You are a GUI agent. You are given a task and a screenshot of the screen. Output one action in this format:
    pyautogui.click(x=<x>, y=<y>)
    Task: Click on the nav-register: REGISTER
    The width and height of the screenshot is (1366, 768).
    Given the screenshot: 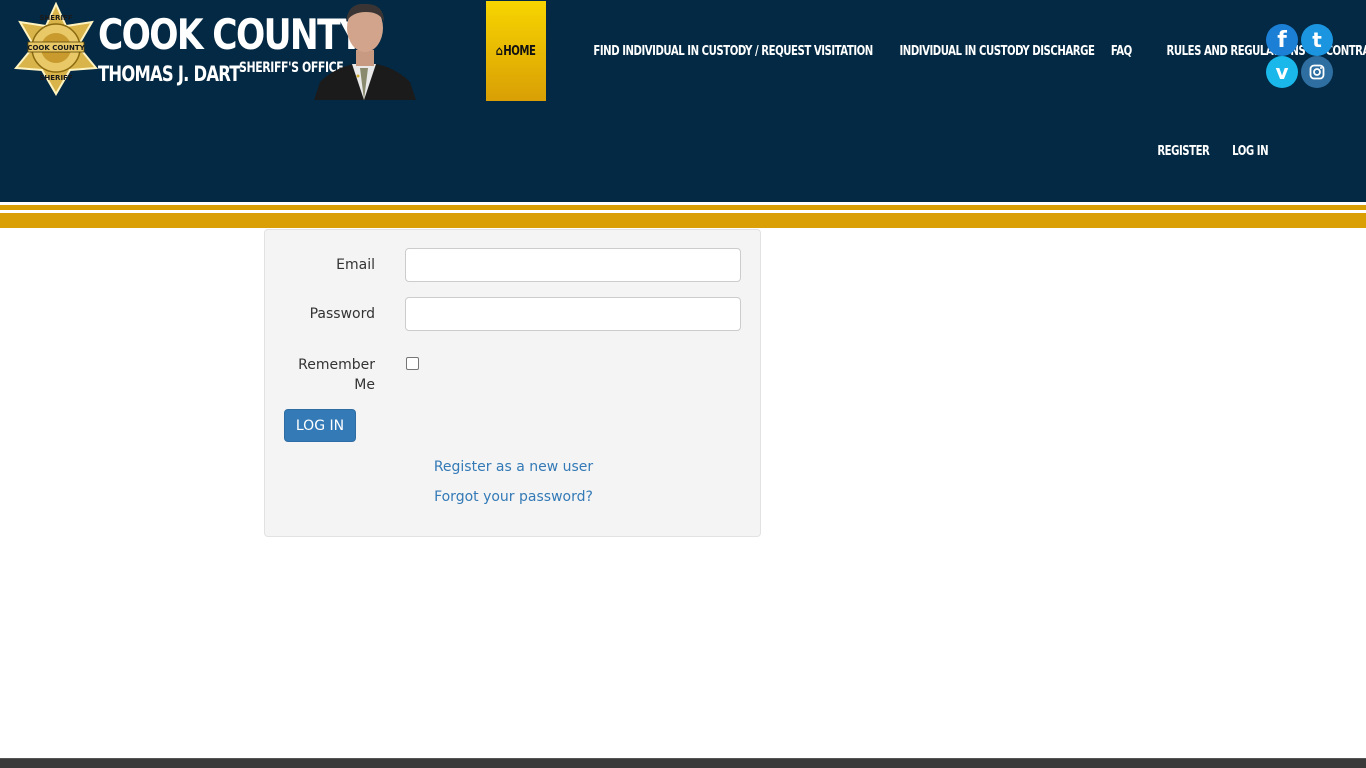 What is the action you would take?
    pyautogui.click(x=1183, y=151)
    